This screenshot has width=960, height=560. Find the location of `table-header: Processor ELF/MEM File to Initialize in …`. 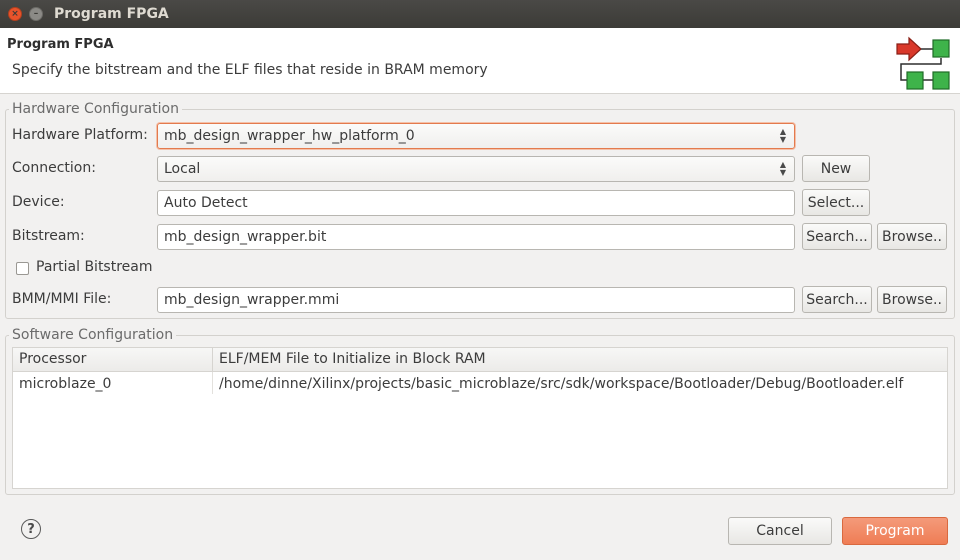

table-header: Processor ELF/MEM File to Initialize in … is located at coordinates (480, 360).